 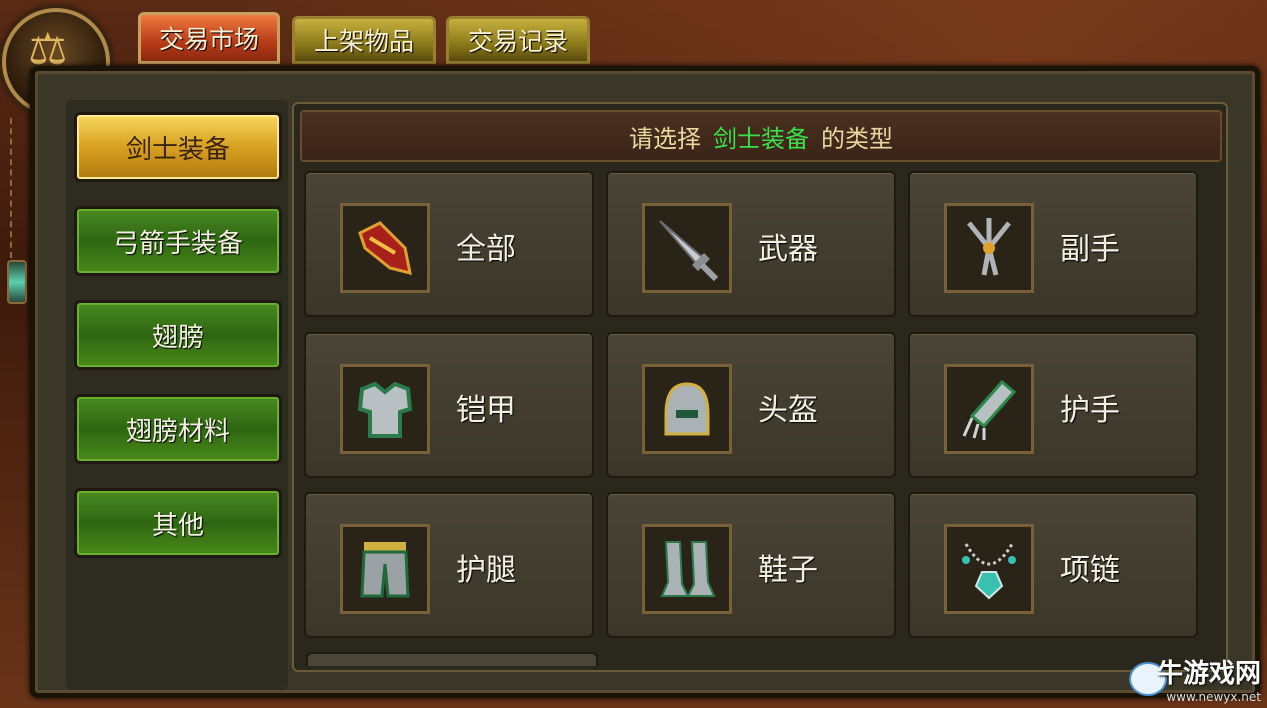 What do you see at coordinates (178, 147) in the screenshot?
I see `category-swordsman-gear: 剑士装备` at bounding box center [178, 147].